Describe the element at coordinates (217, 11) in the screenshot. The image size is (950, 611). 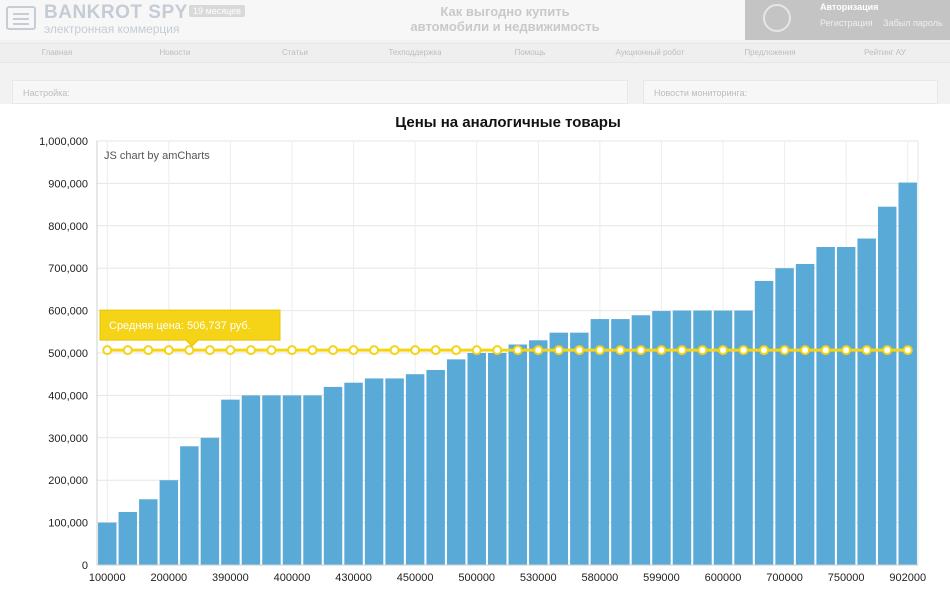
I see `beta-badge: 19 месяцев` at that location.